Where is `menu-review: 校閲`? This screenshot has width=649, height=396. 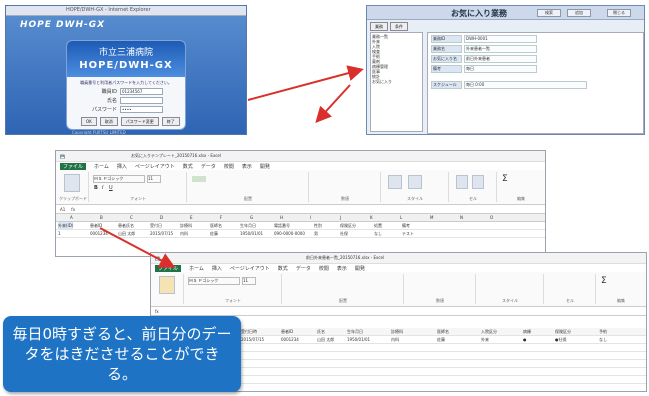
menu-review: 校閲 is located at coordinates (229, 166).